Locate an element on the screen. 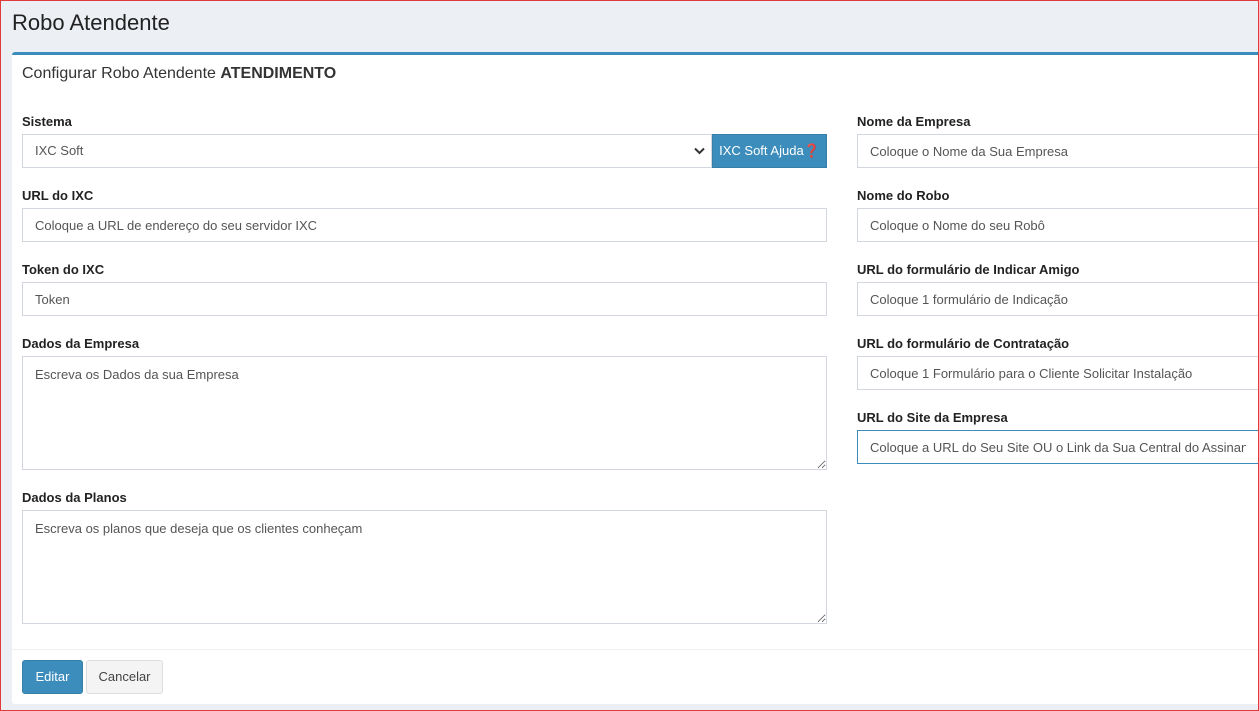 This screenshot has height=711, width=1259. box-title: Configurar Robo Atendente ATENDIMENTO is located at coordinates (179, 74).